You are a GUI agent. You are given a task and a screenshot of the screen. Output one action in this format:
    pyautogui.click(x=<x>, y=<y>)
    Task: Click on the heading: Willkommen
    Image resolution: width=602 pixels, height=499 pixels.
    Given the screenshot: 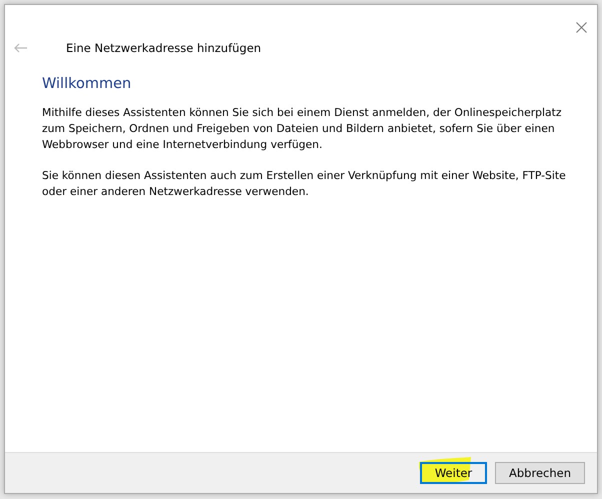 What is the action you would take?
    pyautogui.click(x=87, y=84)
    